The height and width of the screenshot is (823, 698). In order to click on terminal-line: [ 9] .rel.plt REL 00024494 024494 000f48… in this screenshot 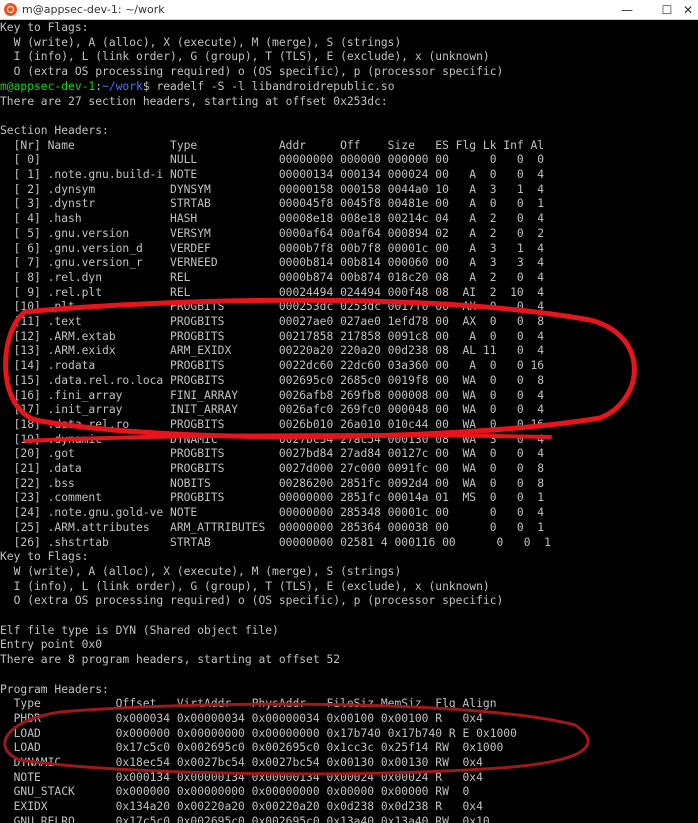, I will do `click(272, 292)`.